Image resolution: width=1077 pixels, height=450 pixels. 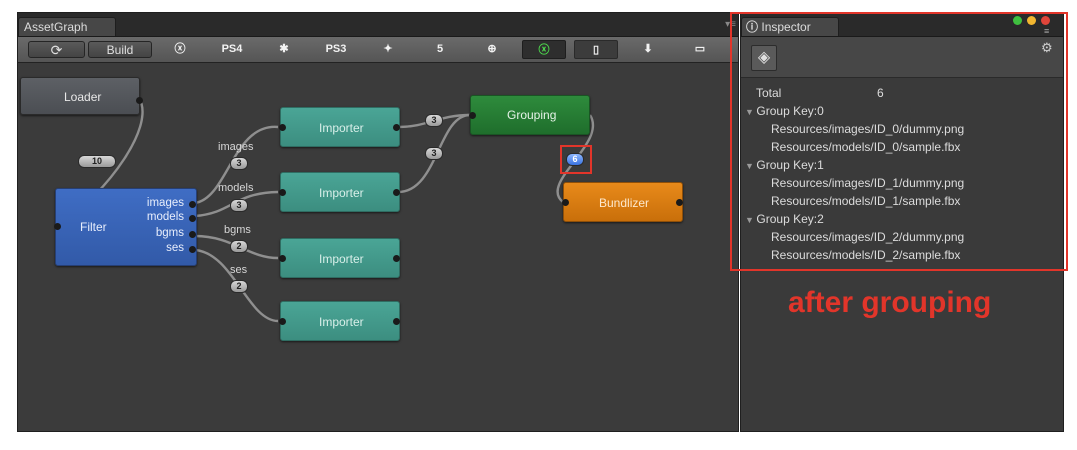 What do you see at coordinates (239, 286) in the screenshot?
I see `count-badge-ses: 2` at bounding box center [239, 286].